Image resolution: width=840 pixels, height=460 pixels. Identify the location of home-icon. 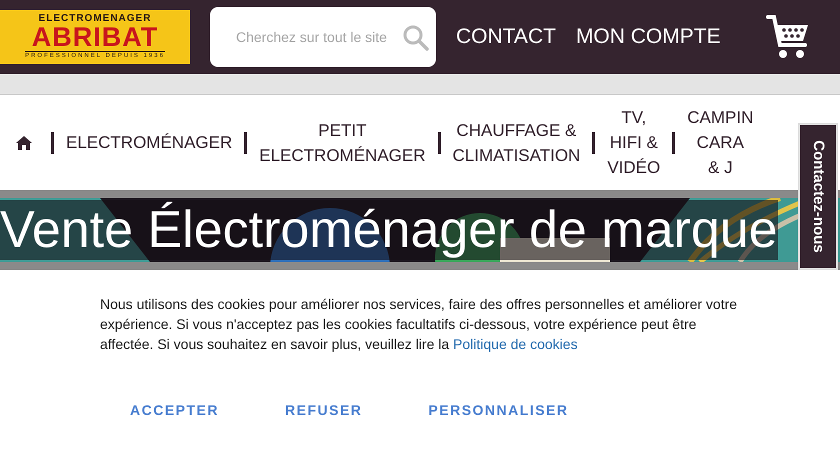
(24, 142).